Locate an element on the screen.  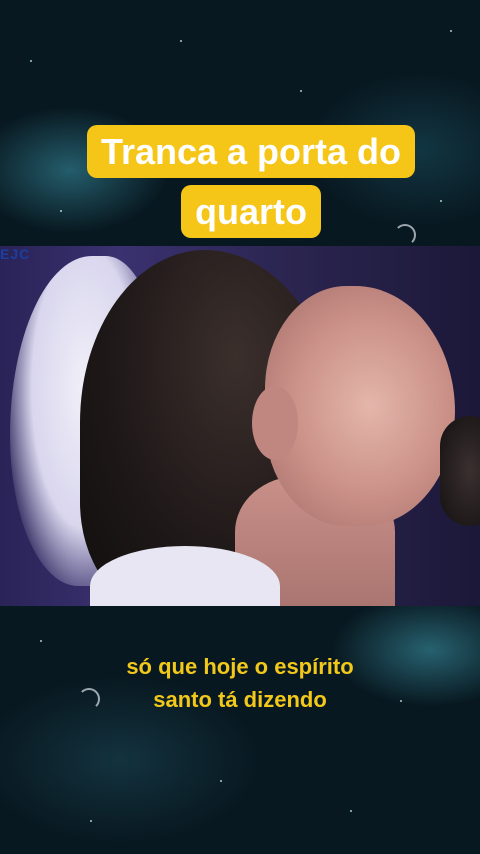
person-ear is located at coordinates (275, 423).